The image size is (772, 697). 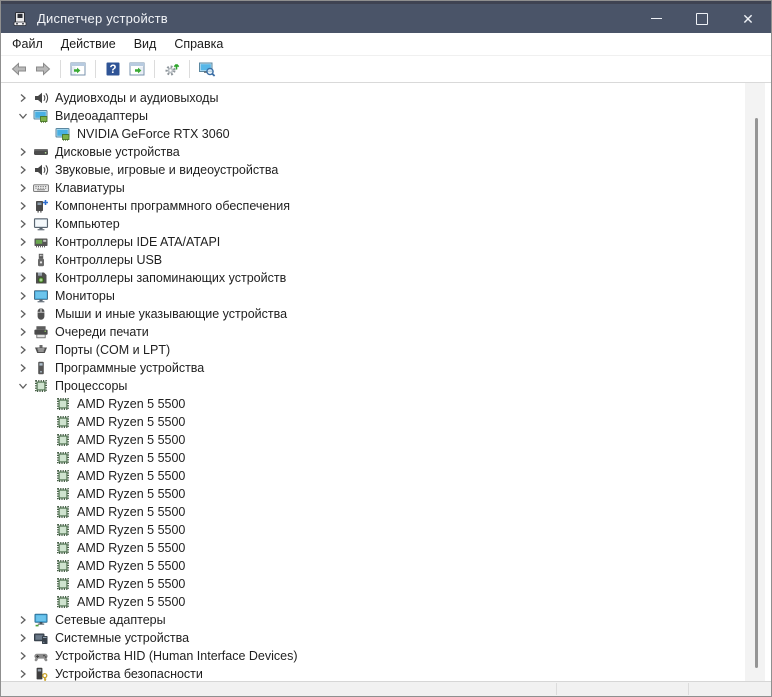 What do you see at coordinates (43, 69) in the screenshot?
I see `forward-arrow-icon` at bounding box center [43, 69].